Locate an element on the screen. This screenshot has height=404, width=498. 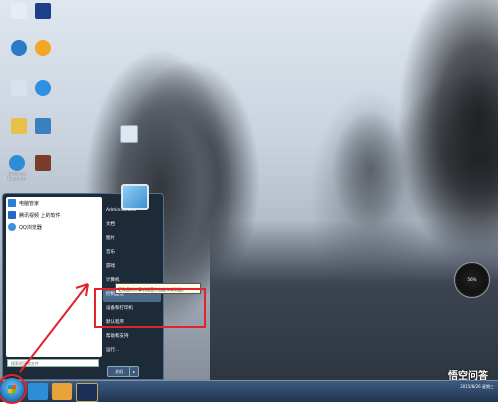
watermark-logo: 悟空问答 is located at coordinates (468, 376).